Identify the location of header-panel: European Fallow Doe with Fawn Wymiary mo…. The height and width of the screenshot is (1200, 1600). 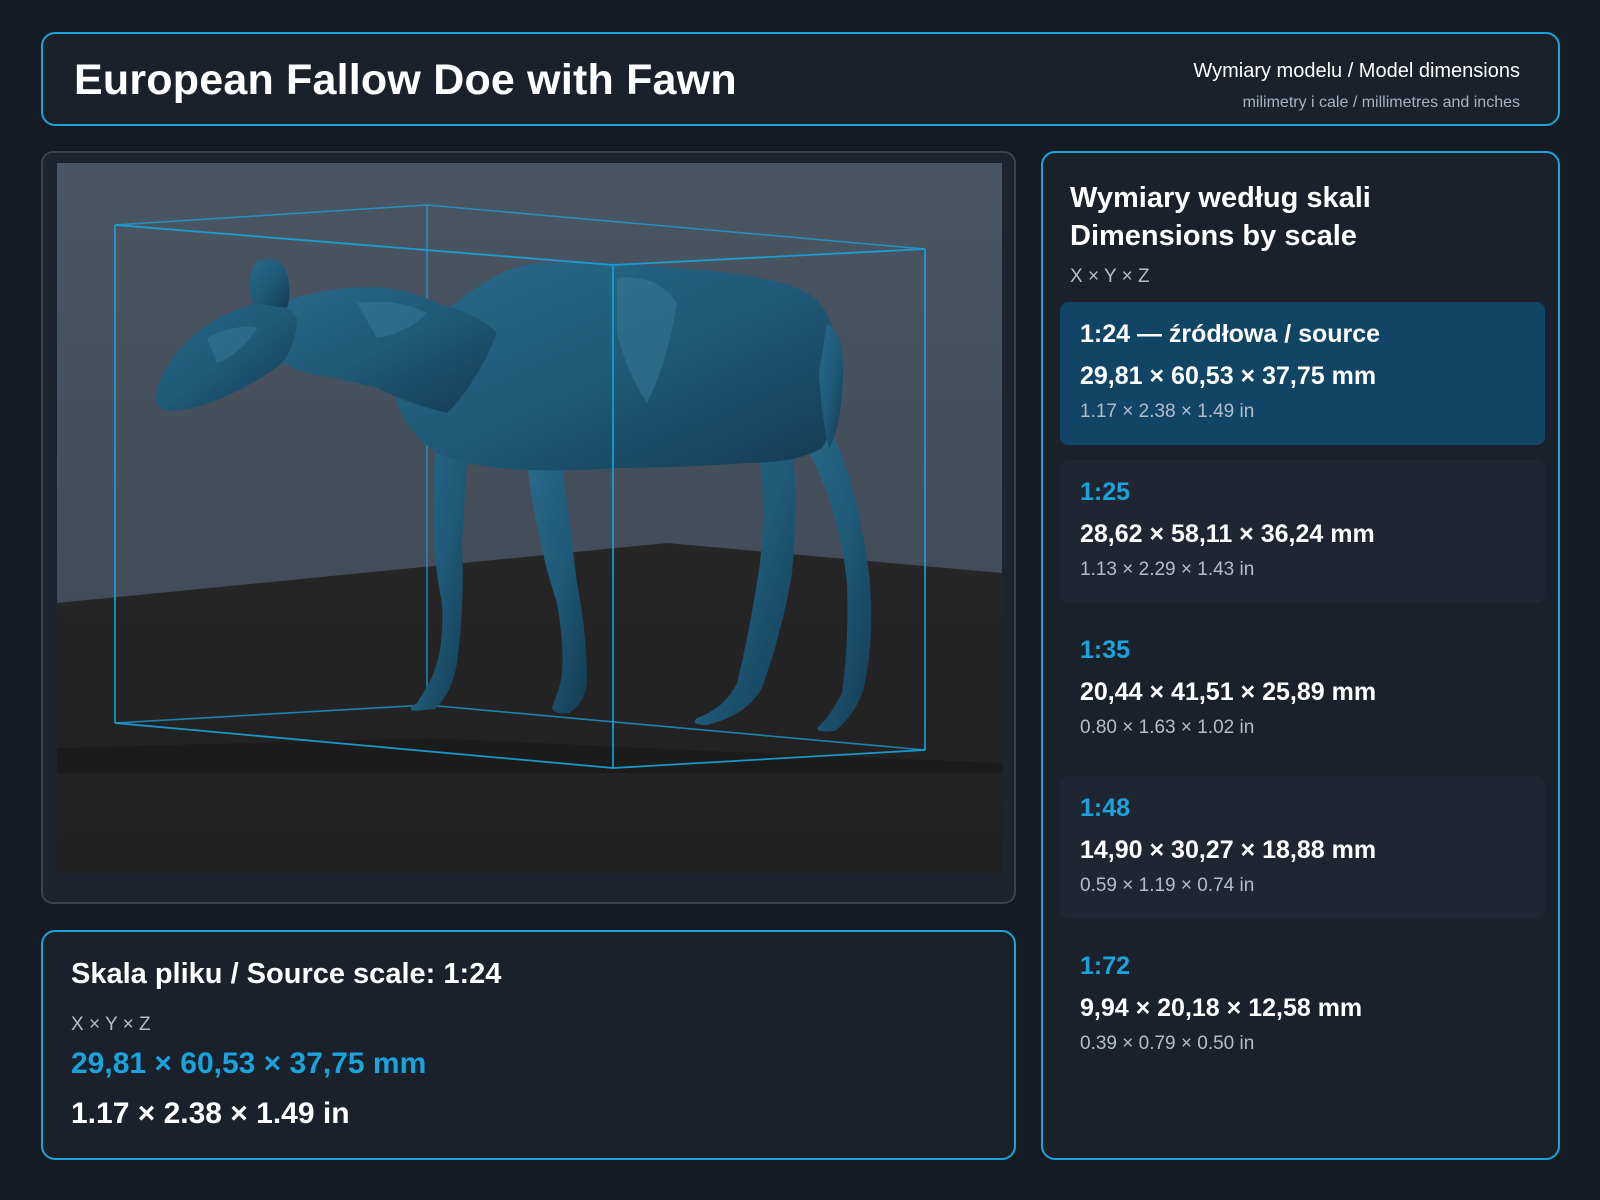
(800, 79).